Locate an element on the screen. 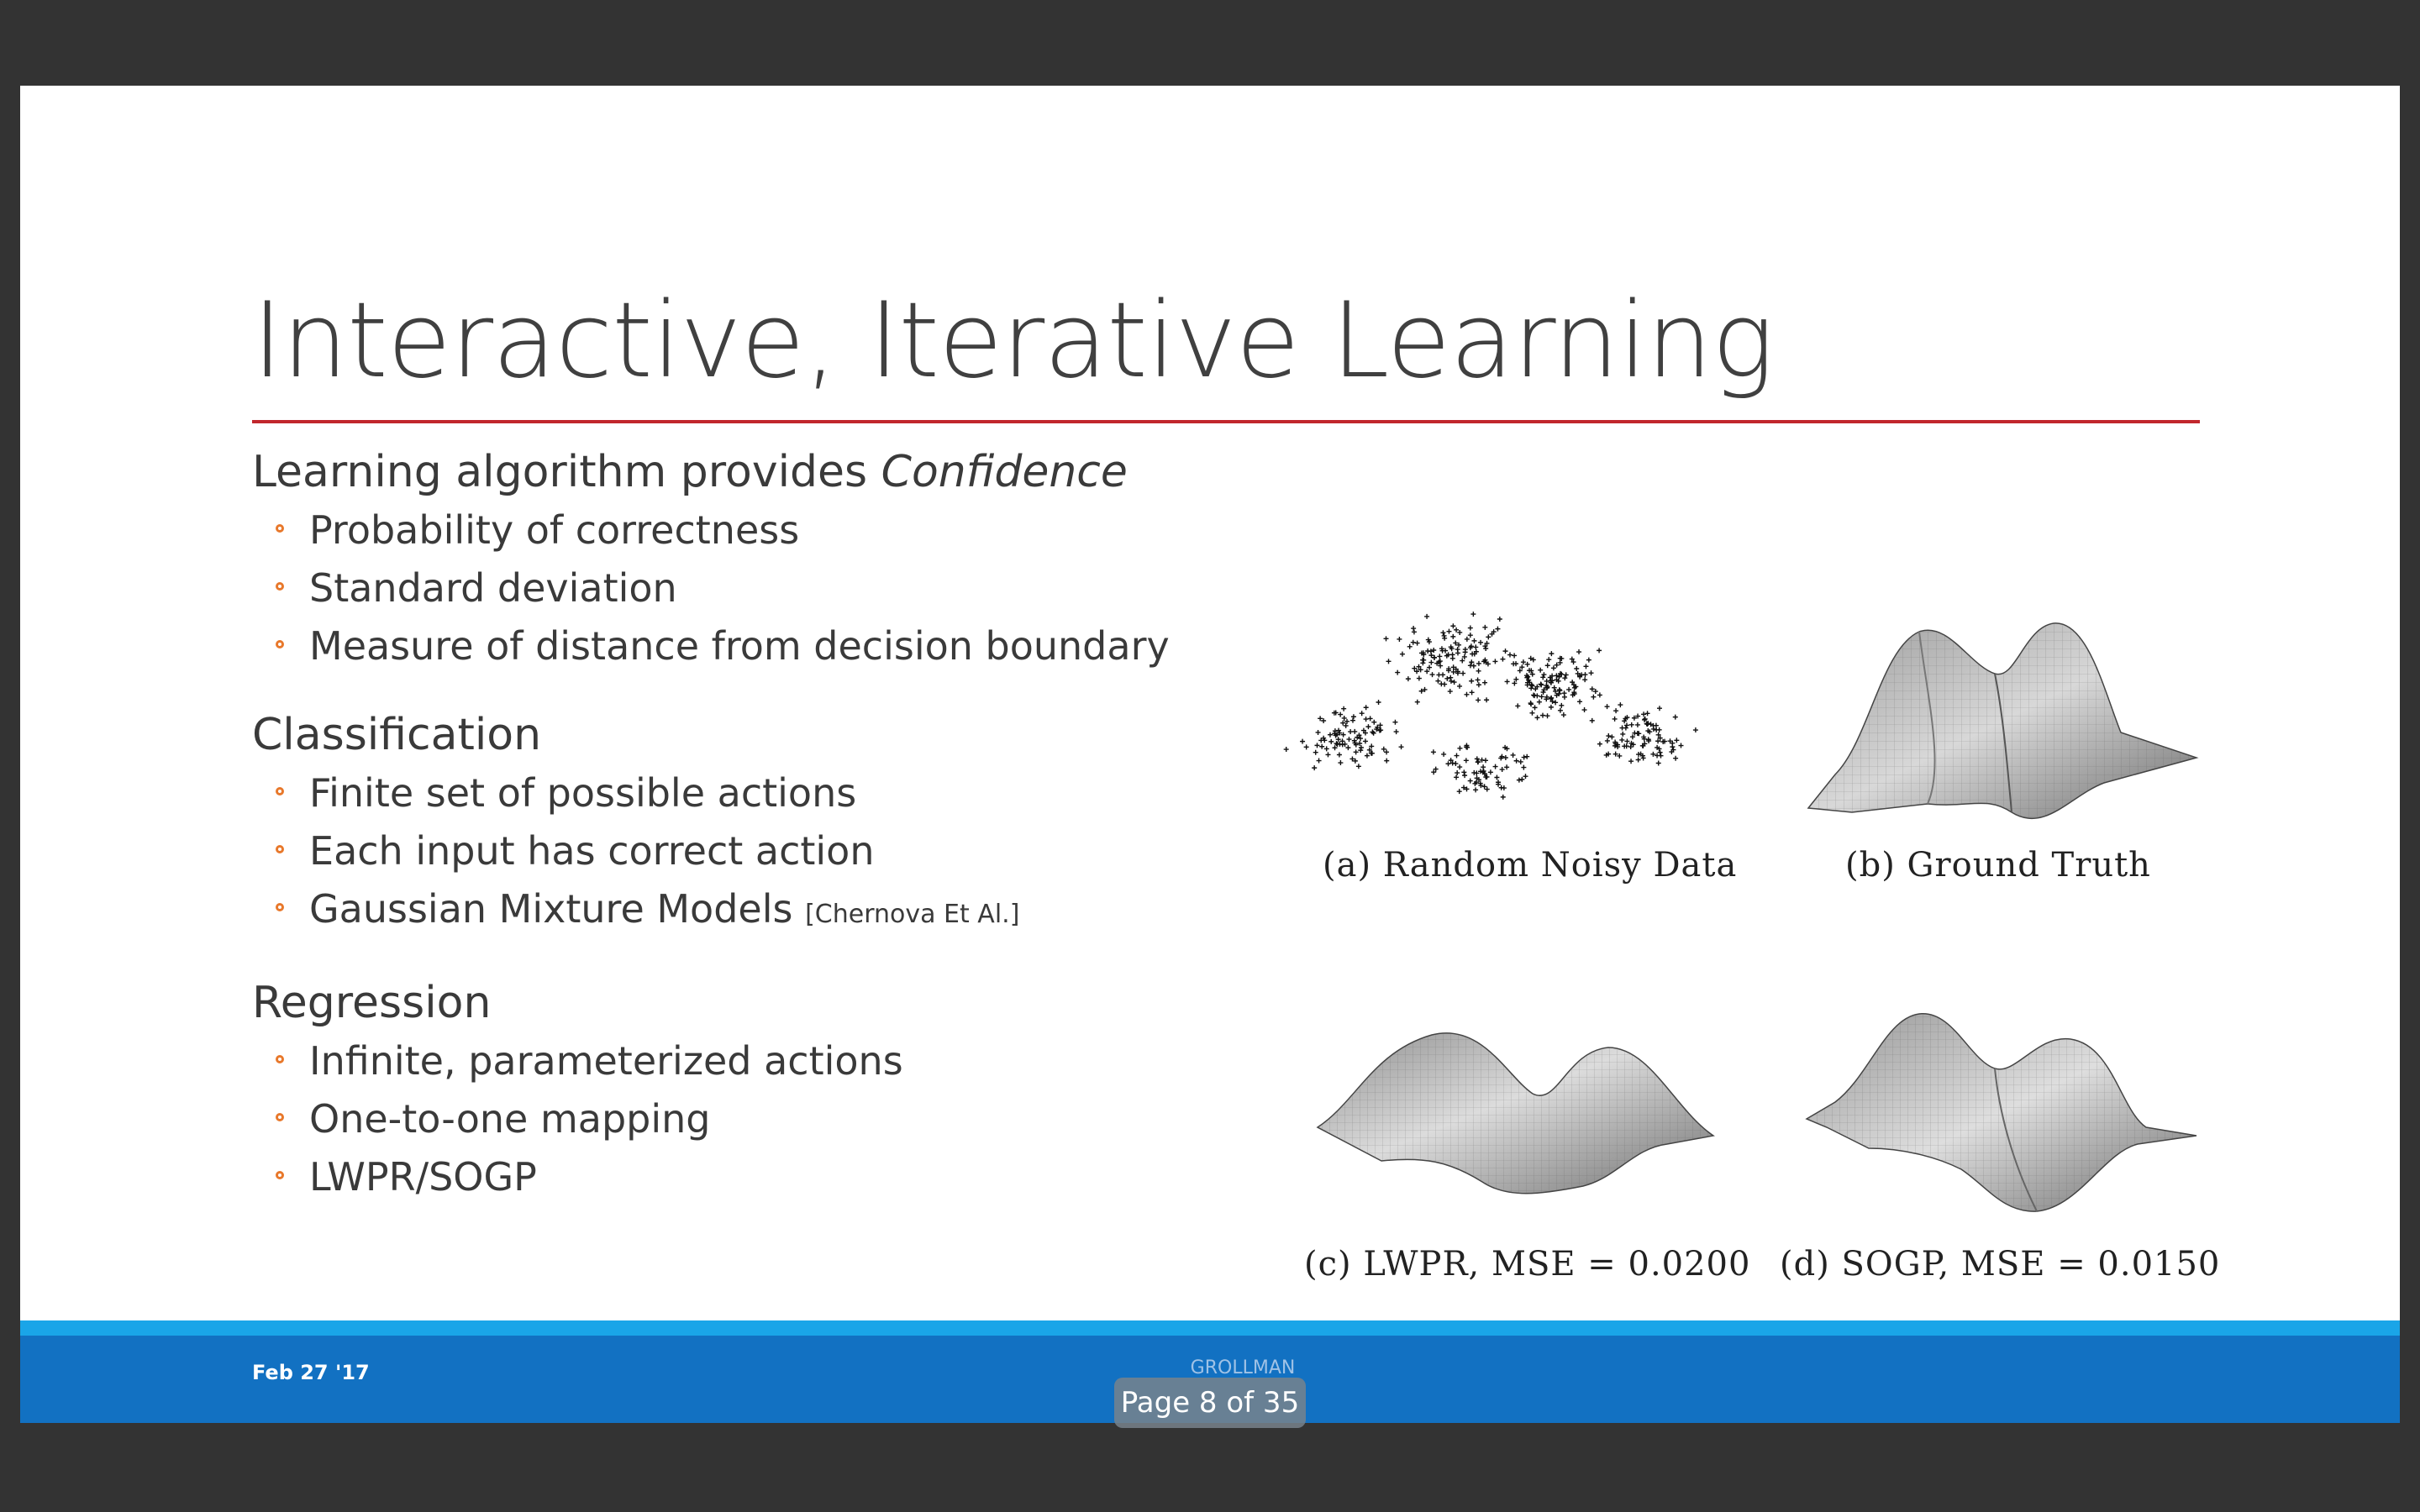  panel-ground-truth is located at coordinates (2003, 724).